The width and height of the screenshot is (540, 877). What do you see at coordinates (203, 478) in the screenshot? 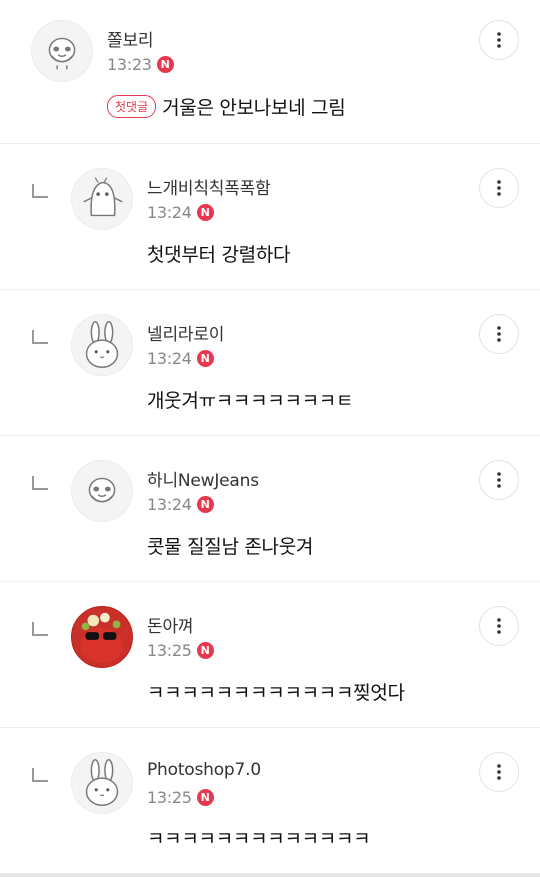
I see `comment-nickname: 하니NewJeans` at bounding box center [203, 478].